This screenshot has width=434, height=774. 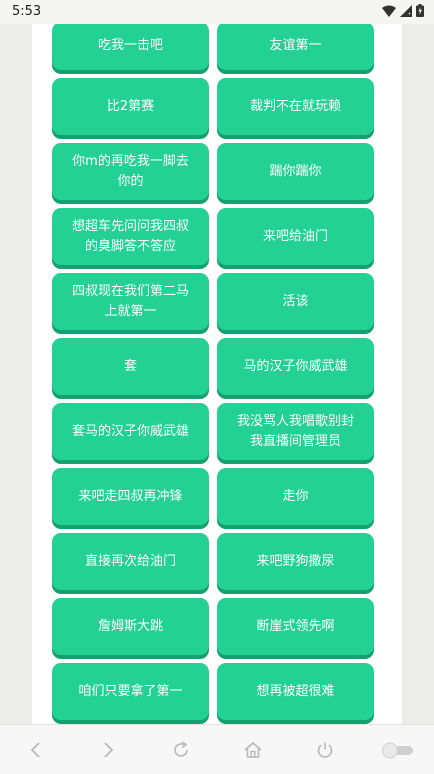 I want to click on forward-icon, so click(x=109, y=749).